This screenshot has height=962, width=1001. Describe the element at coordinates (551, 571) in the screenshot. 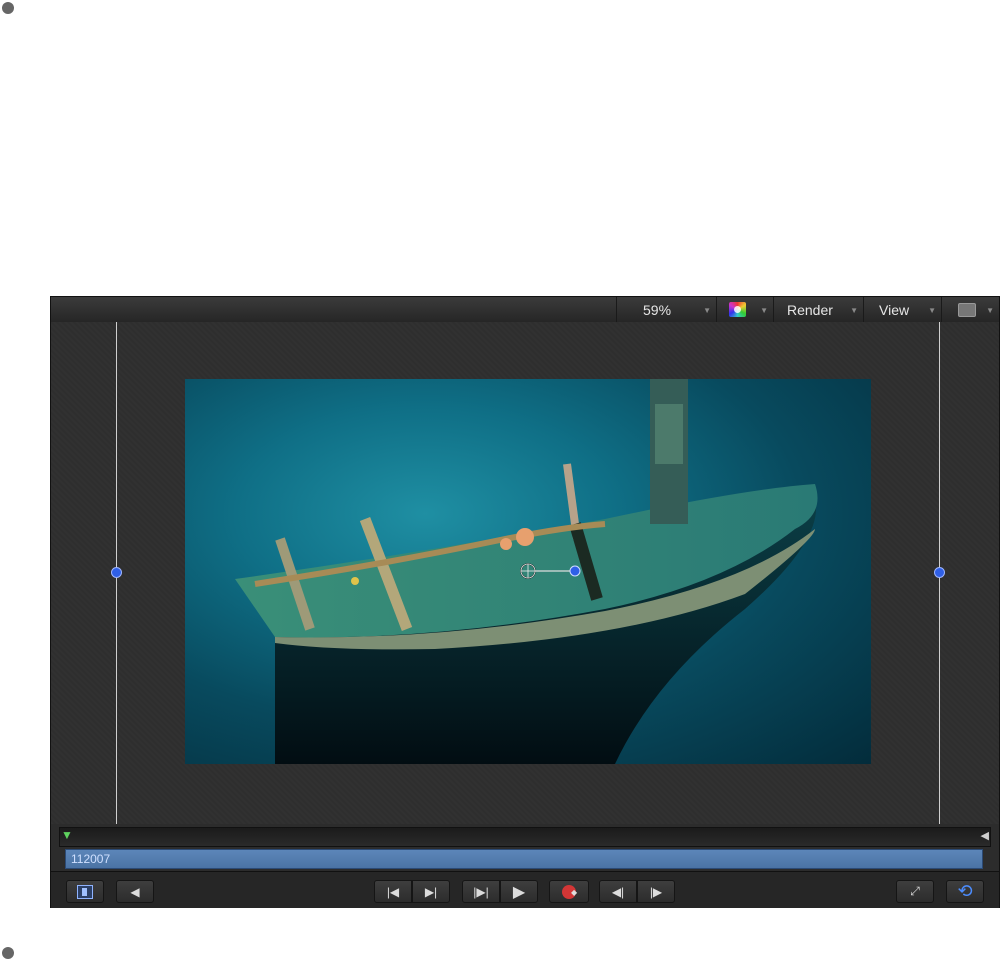

I see `transform-anchor-handle` at that location.